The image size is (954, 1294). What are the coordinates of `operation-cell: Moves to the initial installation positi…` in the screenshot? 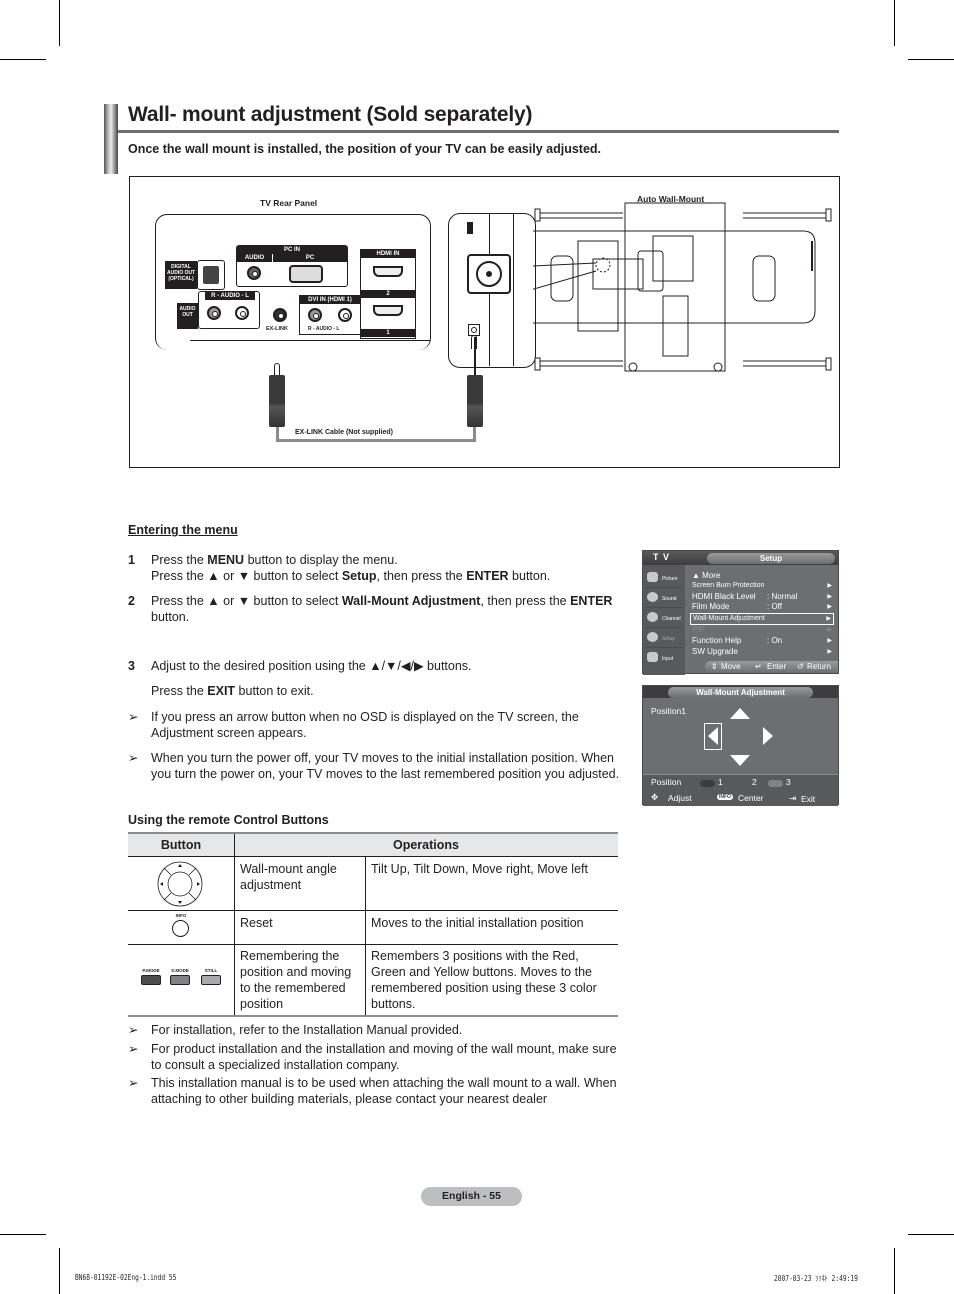 It's located at (477, 923).